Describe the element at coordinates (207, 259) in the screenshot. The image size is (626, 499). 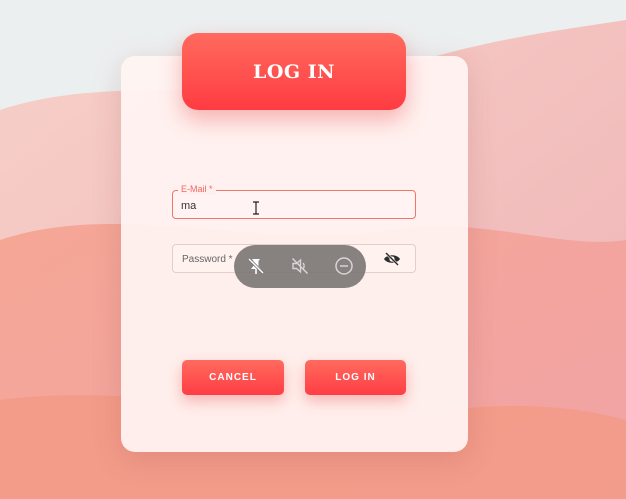
I see `password-field-label: Password *` at that location.